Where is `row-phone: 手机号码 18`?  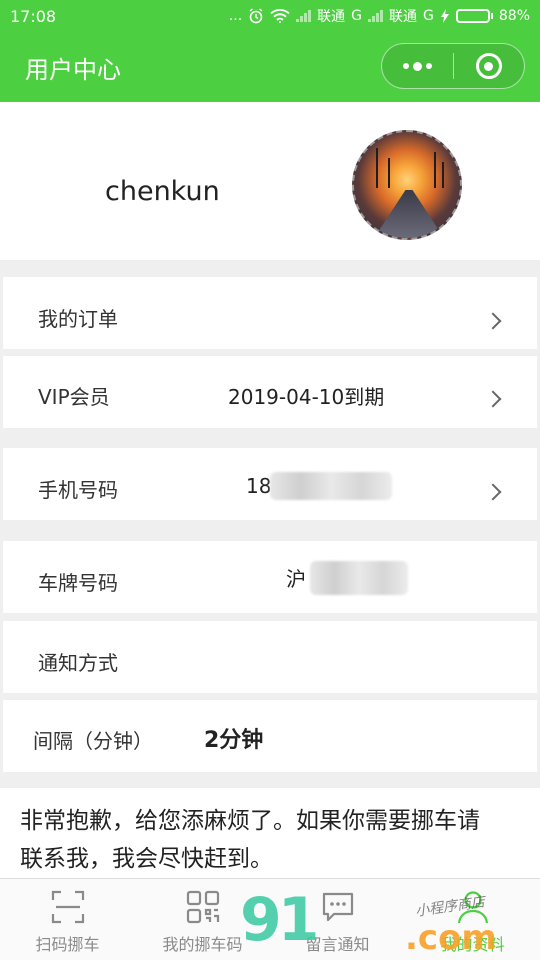 row-phone: 手机号码 18 is located at coordinates (270, 484).